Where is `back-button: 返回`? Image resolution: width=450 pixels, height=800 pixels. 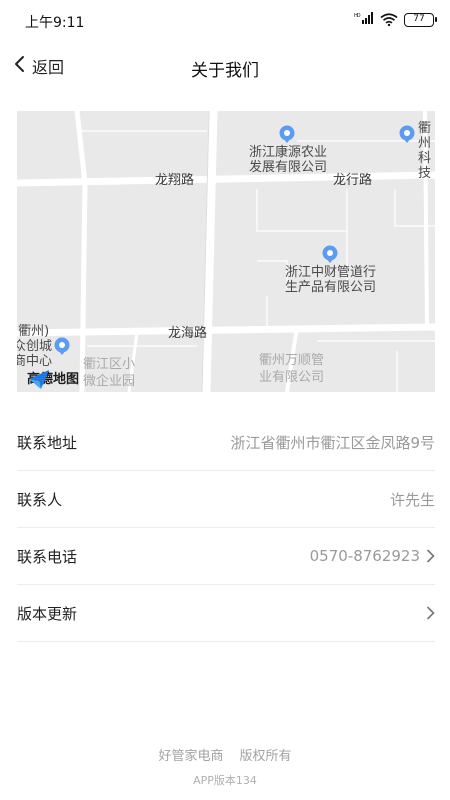 back-button: 返回 is located at coordinates (38, 66).